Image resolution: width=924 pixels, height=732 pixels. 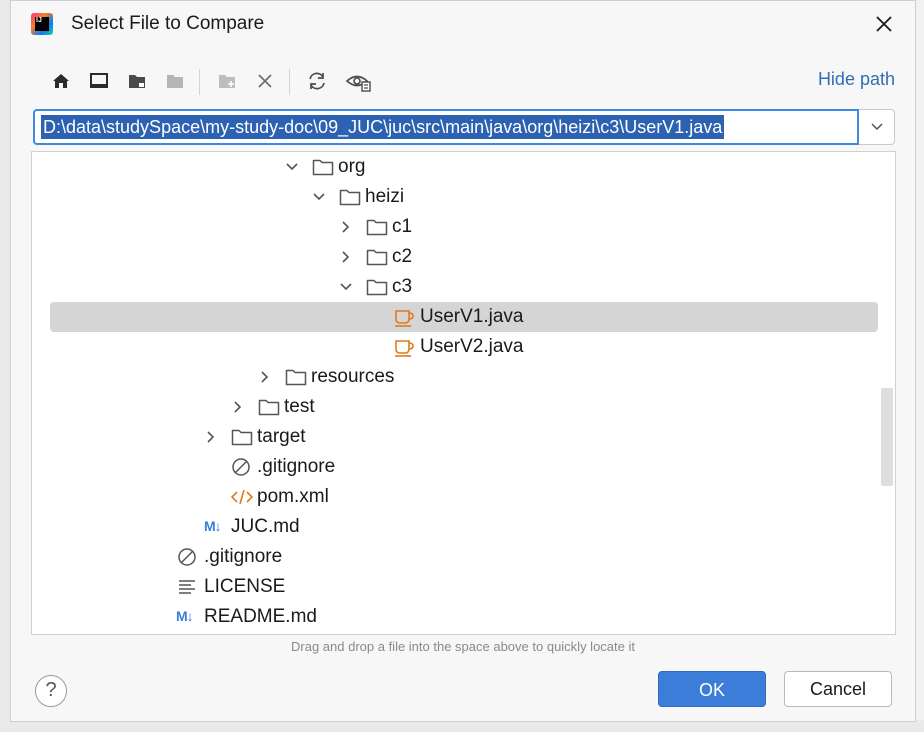 What do you see at coordinates (463, 497) in the screenshot?
I see `tree-row: pom.xml` at bounding box center [463, 497].